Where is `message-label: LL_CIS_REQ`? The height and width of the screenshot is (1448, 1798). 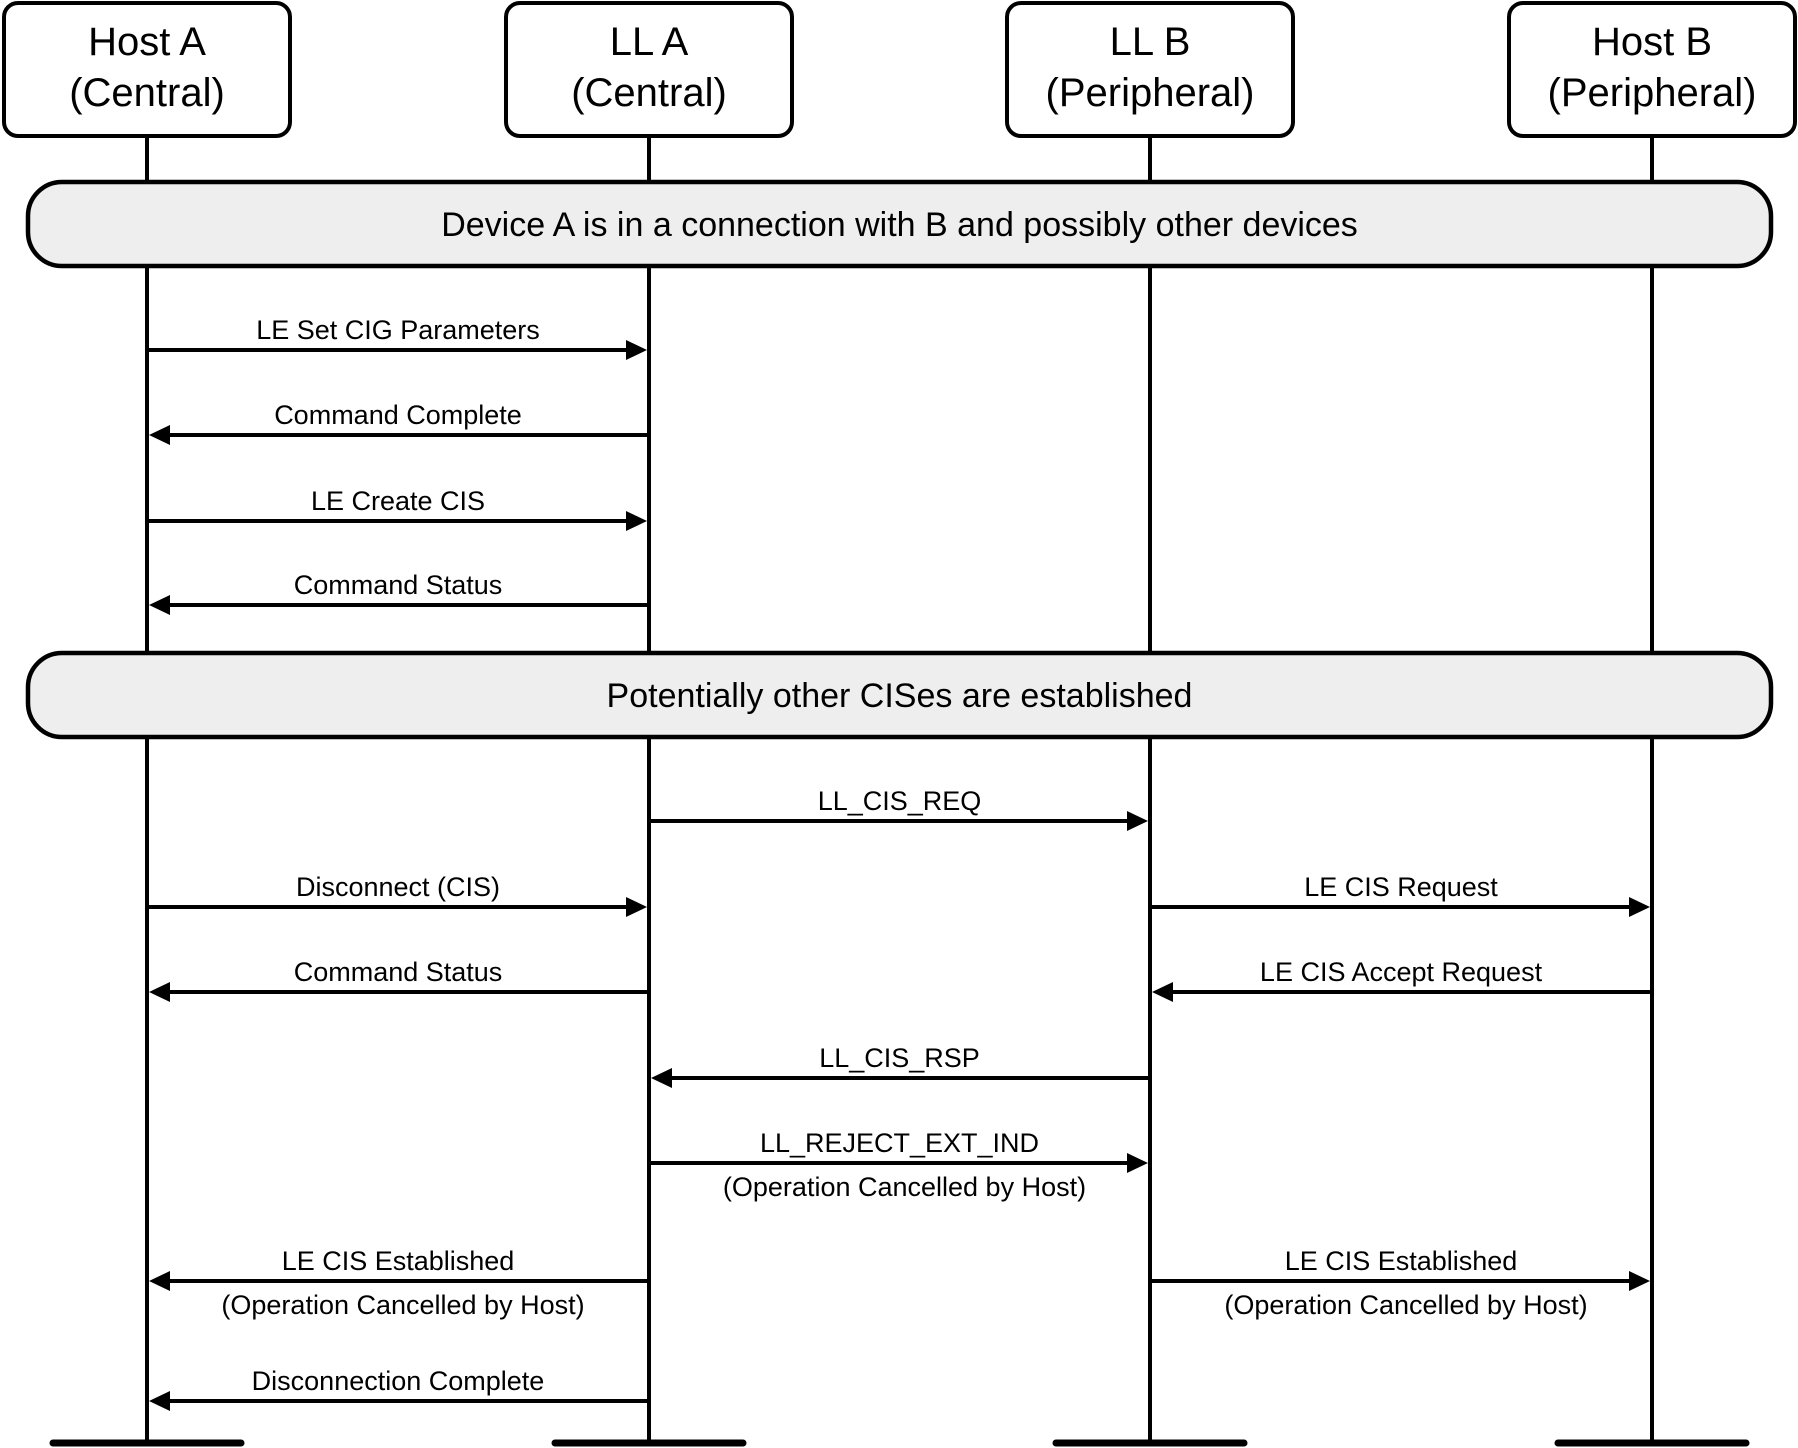
message-label: LL_CIS_REQ is located at coordinates (900, 801).